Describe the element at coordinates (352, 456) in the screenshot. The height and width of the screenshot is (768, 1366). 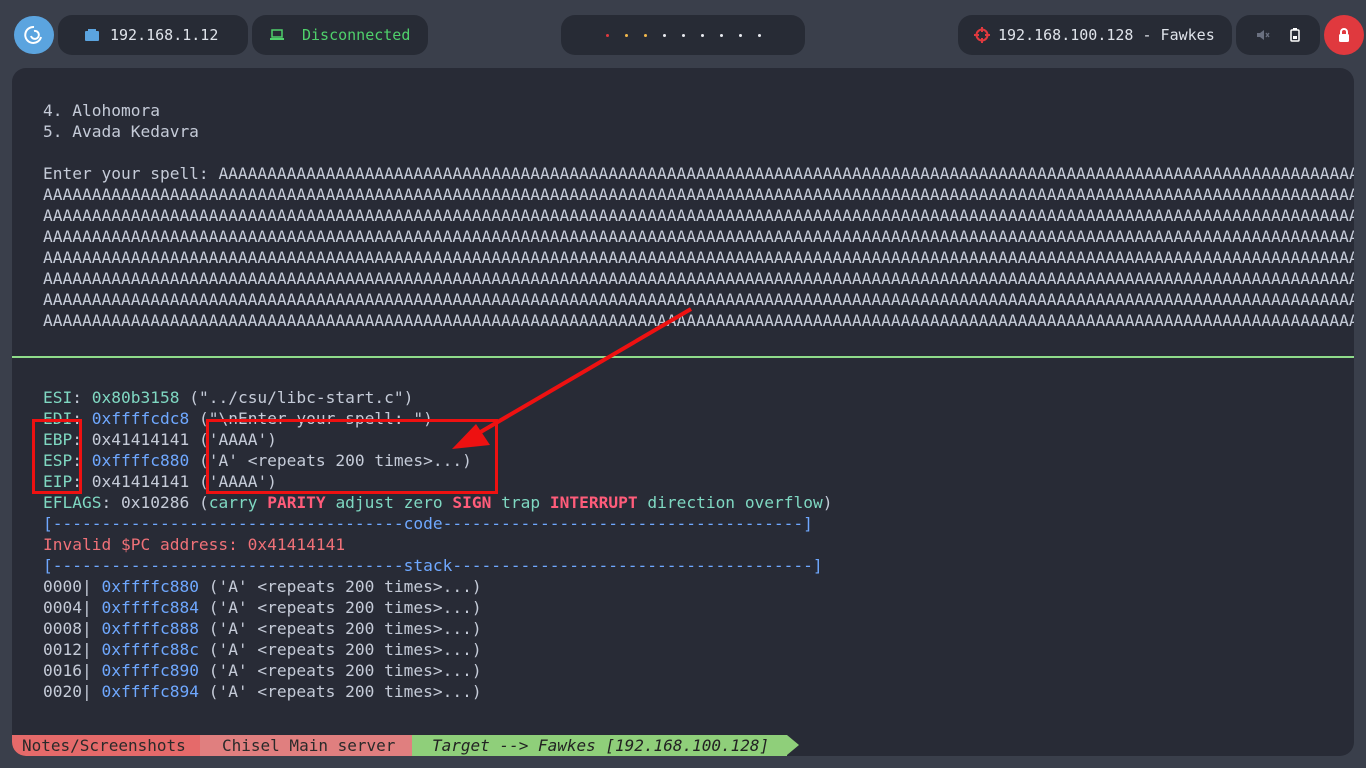
I see `annotation-box-register-values` at that location.